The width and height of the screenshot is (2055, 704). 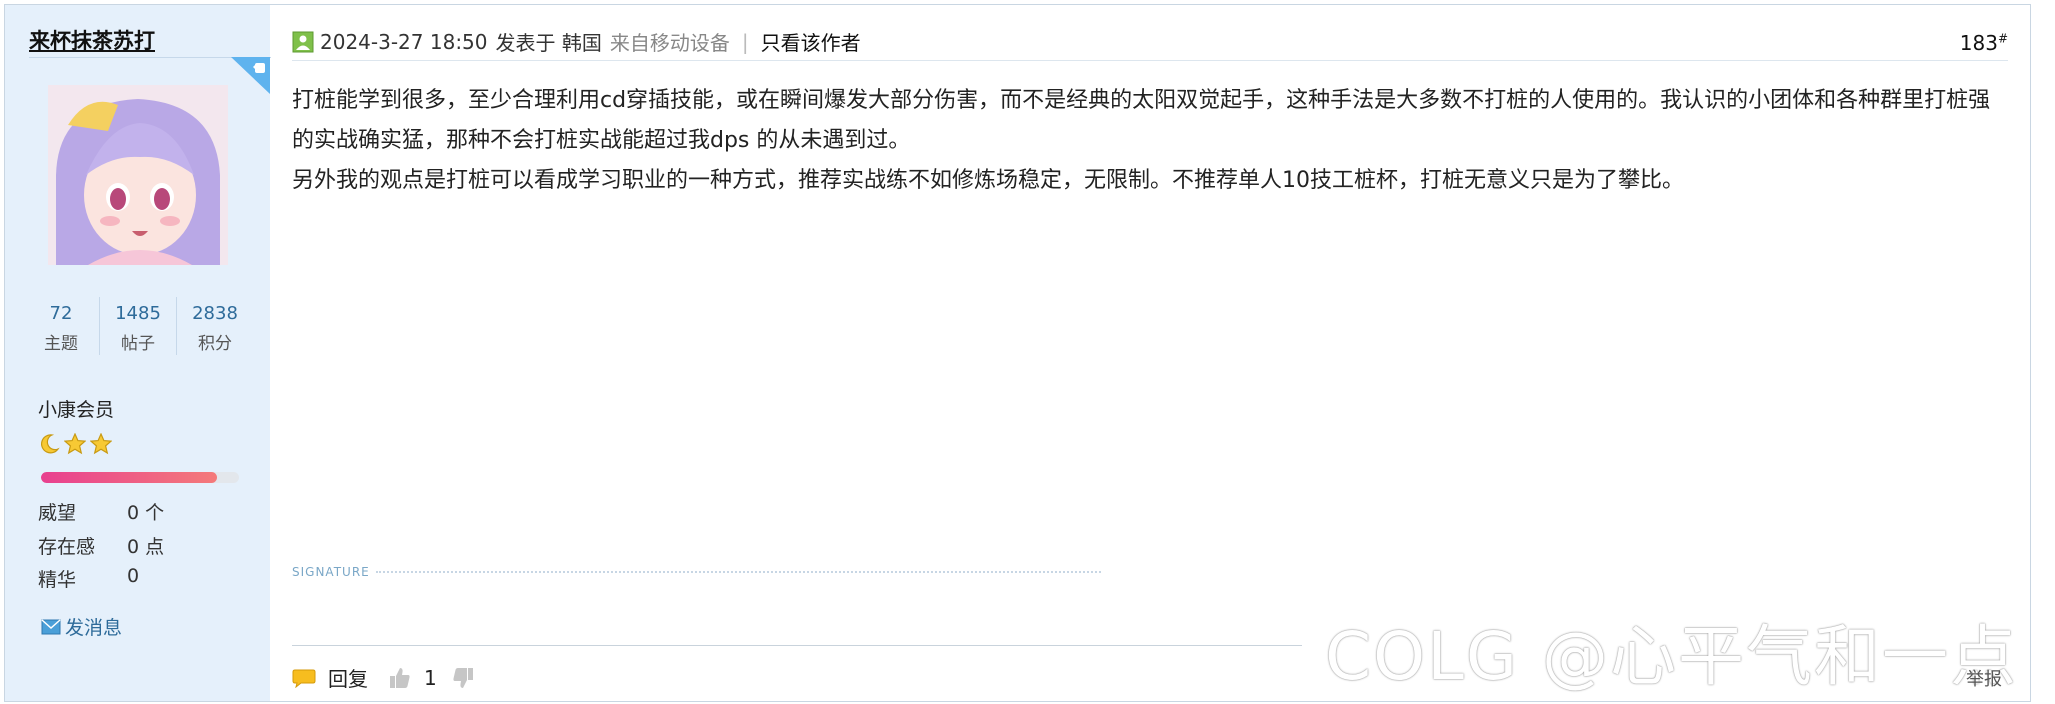 I want to click on rank-icons, so click(x=75, y=444).